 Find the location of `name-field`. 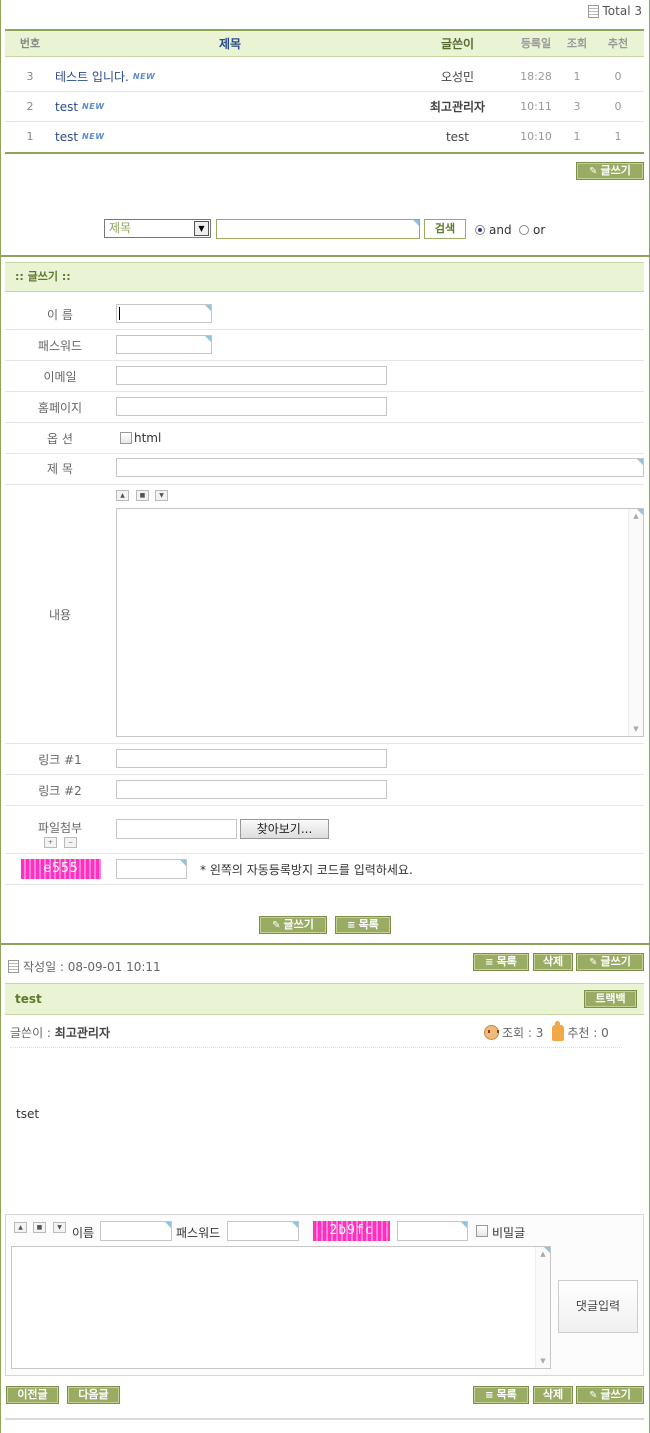

name-field is located at coordinates (164, 313).